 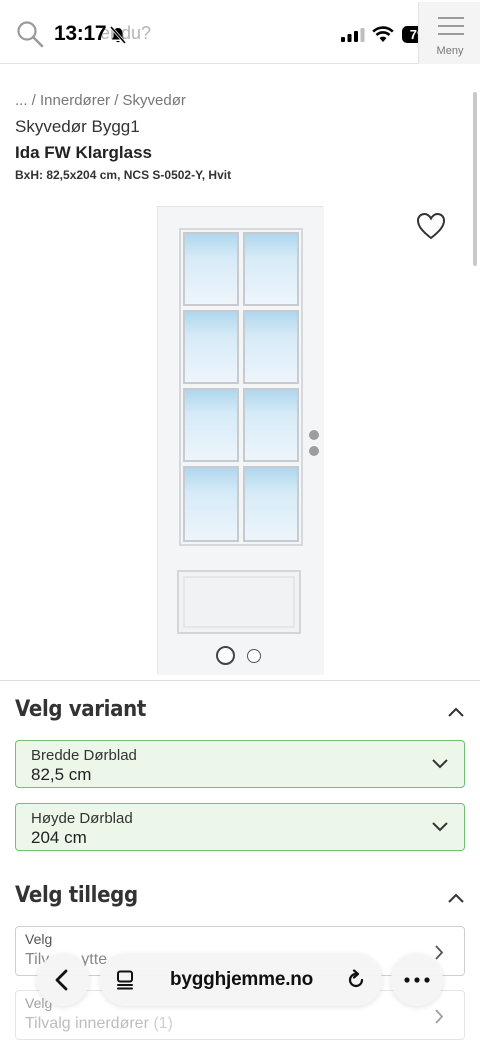 I want to click on browser-more-button, so click(x=417, y=980).